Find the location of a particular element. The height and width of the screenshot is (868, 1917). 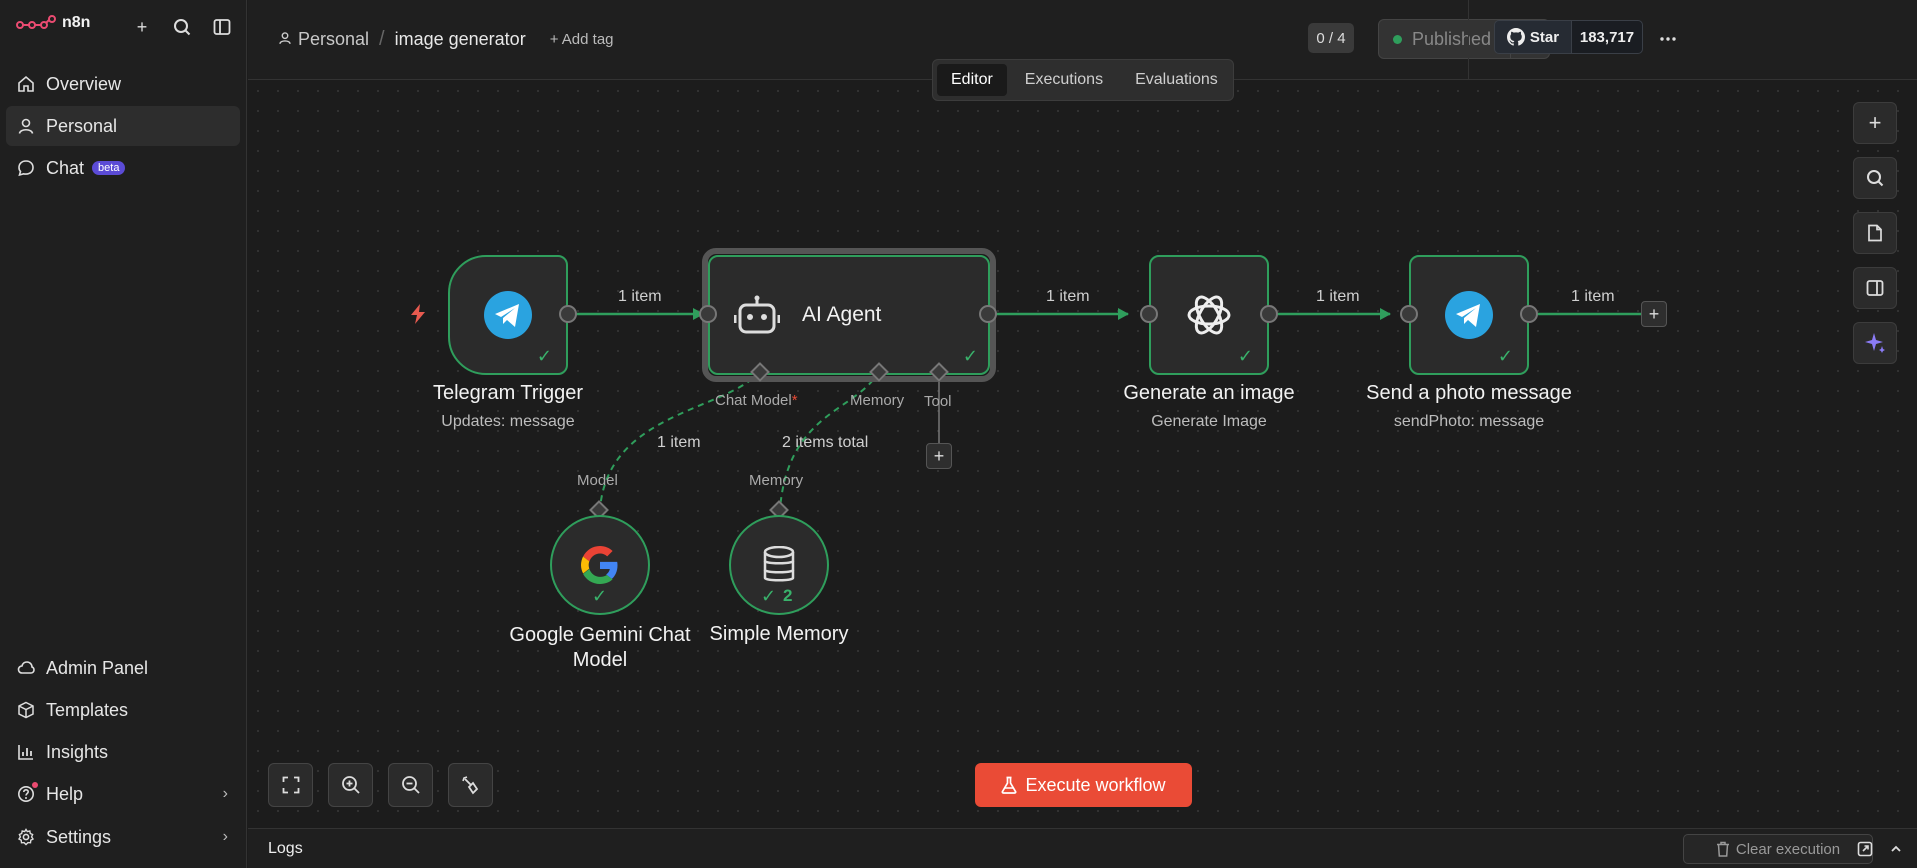

n8n-logo-icon is located at coordinates (36, 22).